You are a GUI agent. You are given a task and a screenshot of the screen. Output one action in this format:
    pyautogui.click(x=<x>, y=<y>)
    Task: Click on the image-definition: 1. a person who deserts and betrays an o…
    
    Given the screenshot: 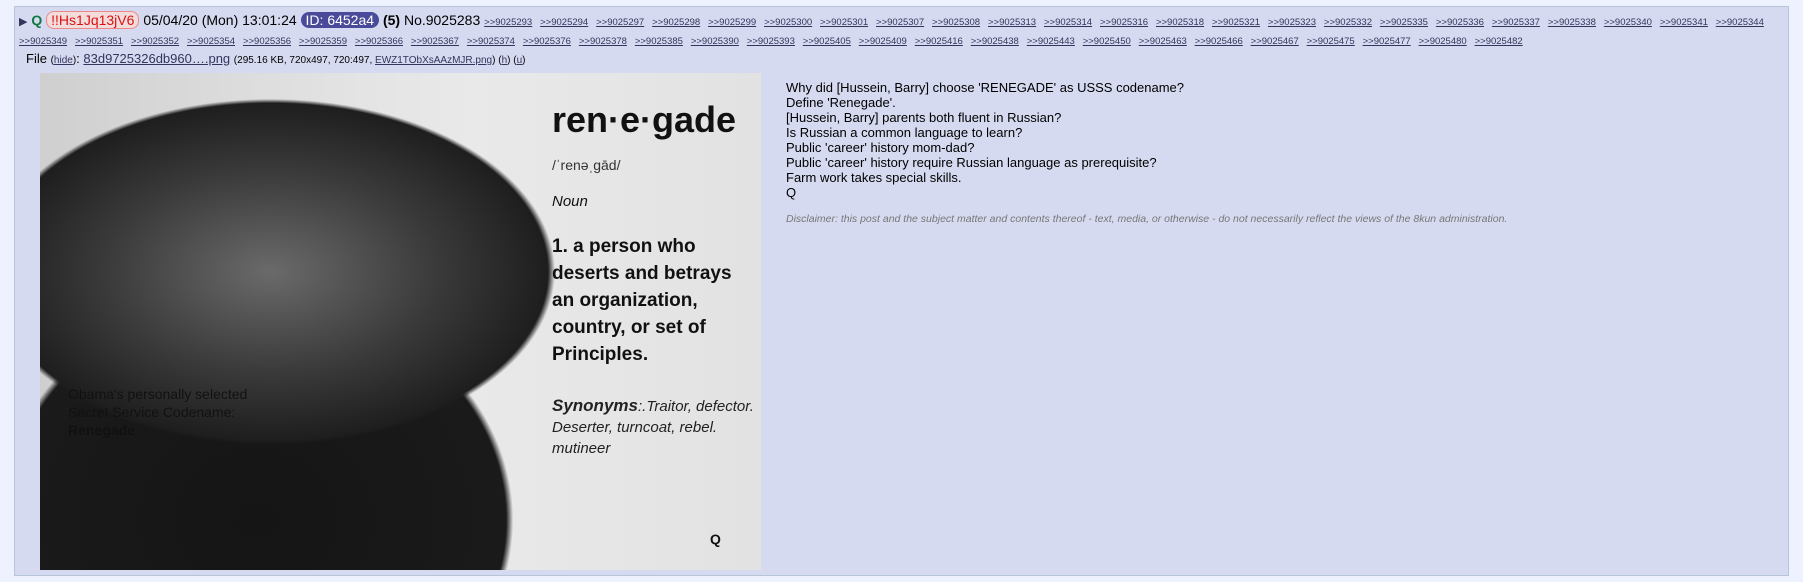 What is the action you would take?
    pyautogui.click(x=642, y=300)
    